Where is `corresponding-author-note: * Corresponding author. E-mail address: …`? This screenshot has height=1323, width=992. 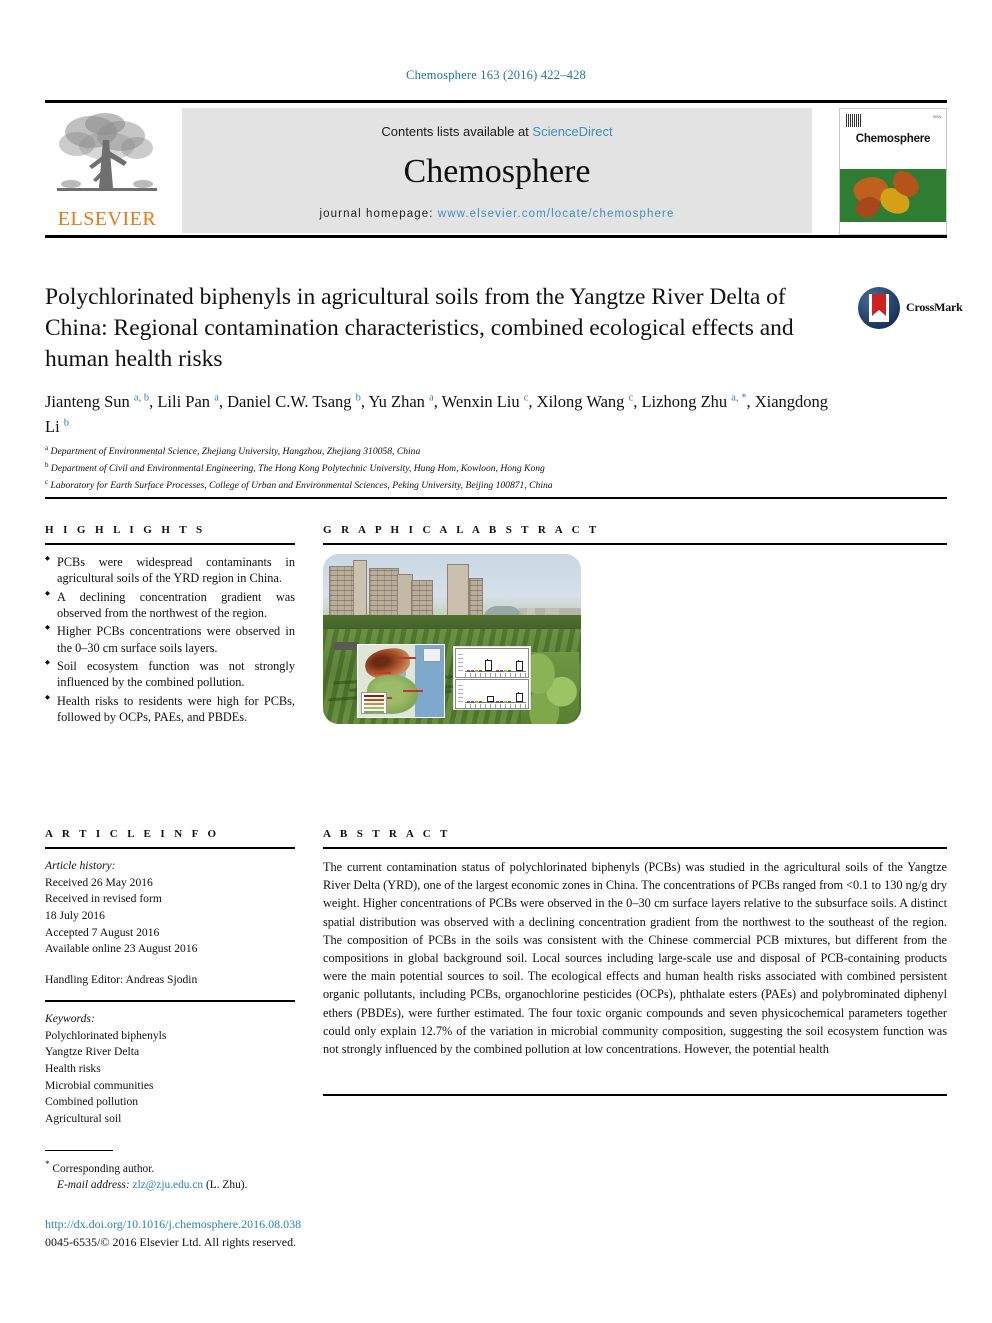
corresponding-author-note: * Corresponding author. E-mail address: … is located at coordinates (255, 1176).